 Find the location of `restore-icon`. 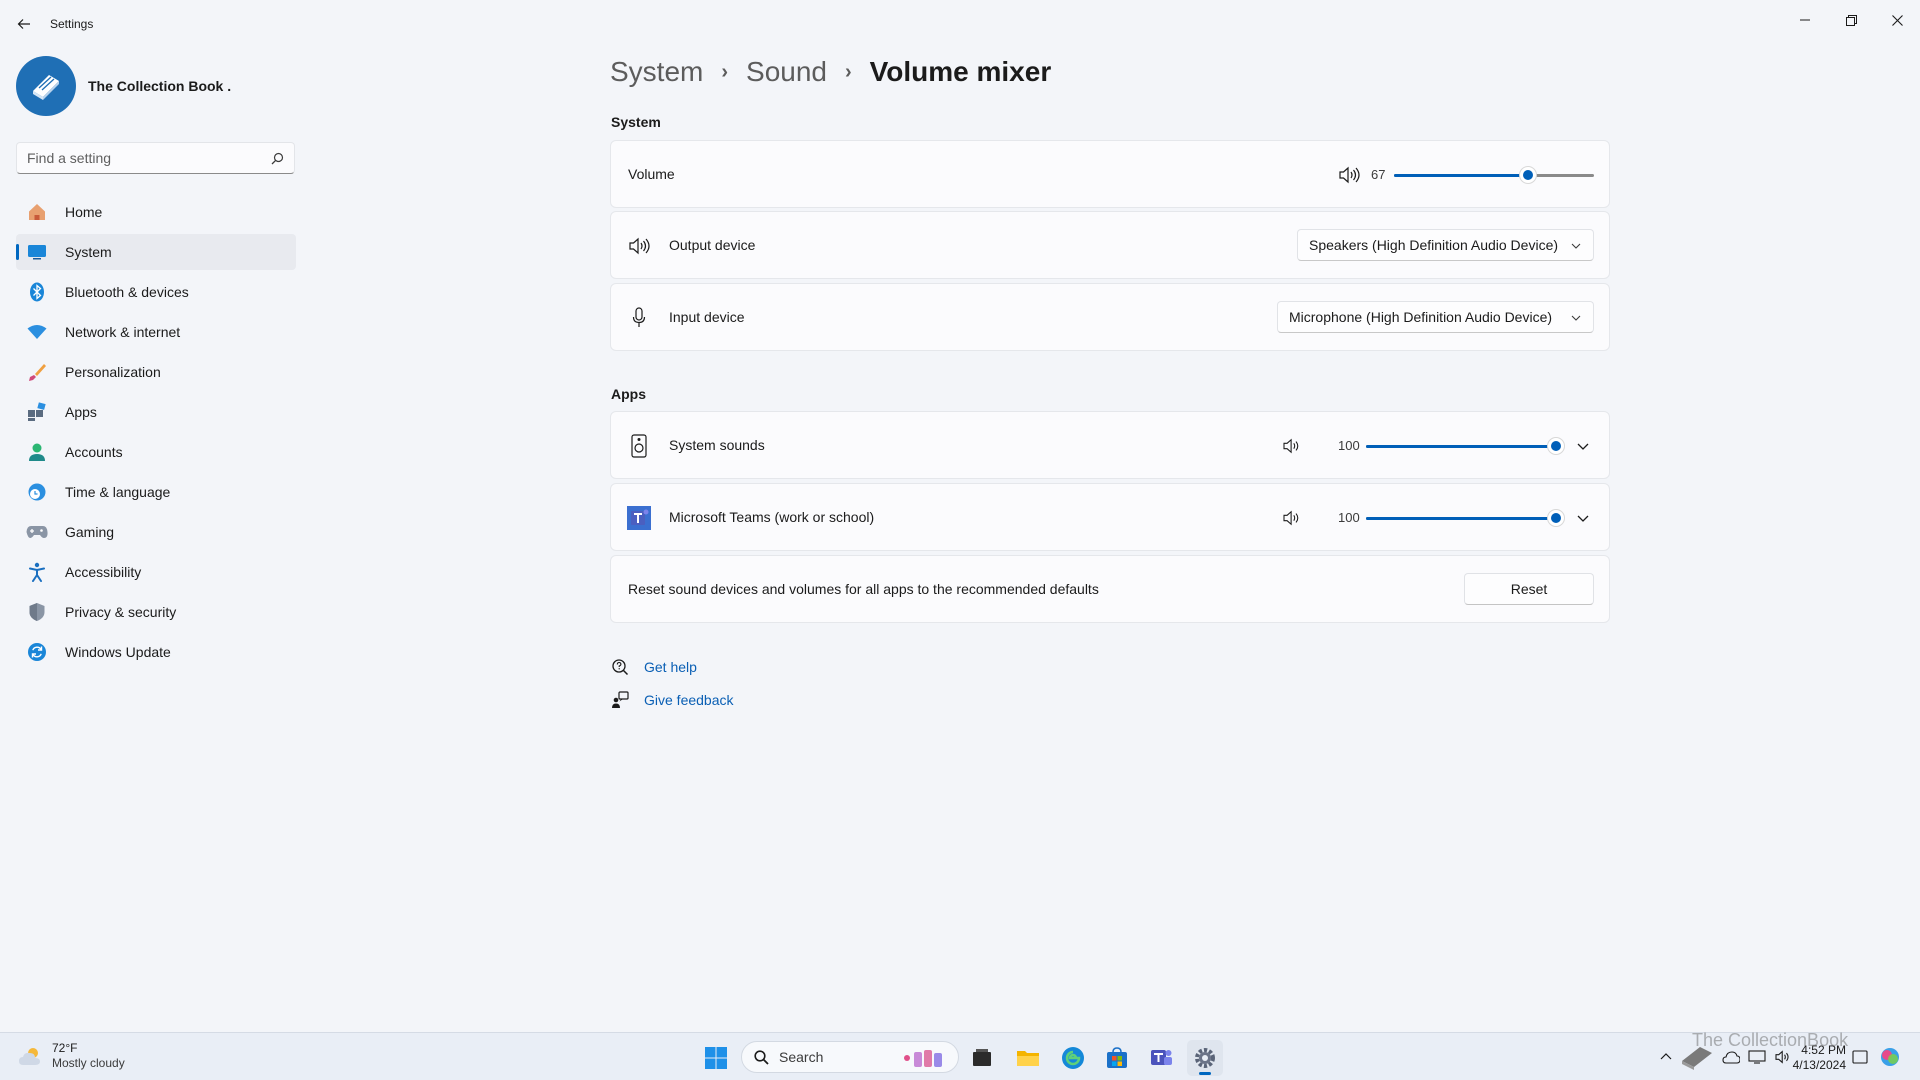

restore-icon is located at coordinates (1851, 20).